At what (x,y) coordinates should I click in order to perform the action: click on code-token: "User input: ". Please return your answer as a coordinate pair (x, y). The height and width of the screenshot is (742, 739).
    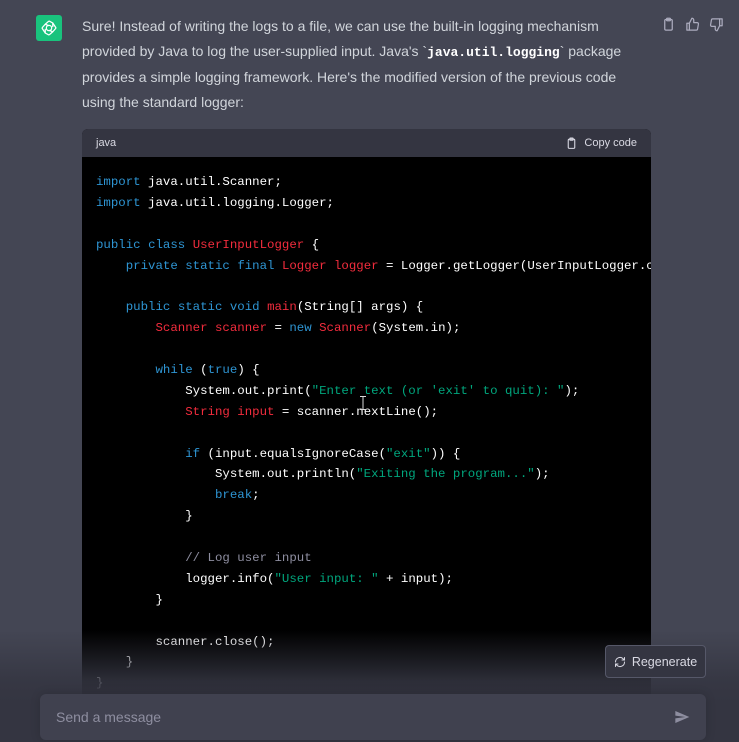
    Looking at the image, I should click on (326, 578).